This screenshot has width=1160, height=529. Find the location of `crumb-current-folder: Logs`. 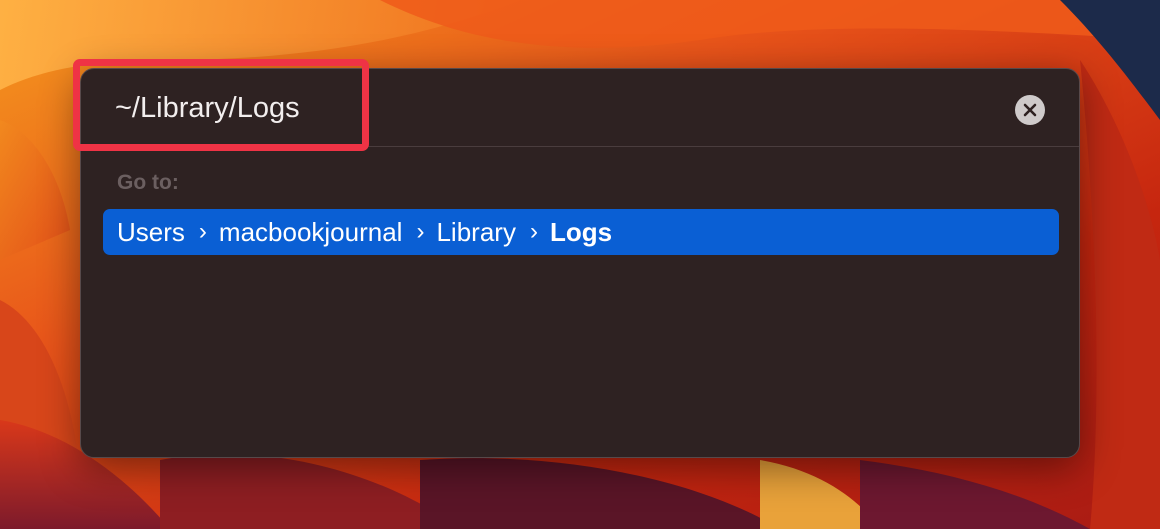

crumb-current-folder: Logs is located at coordinates (581, 231).